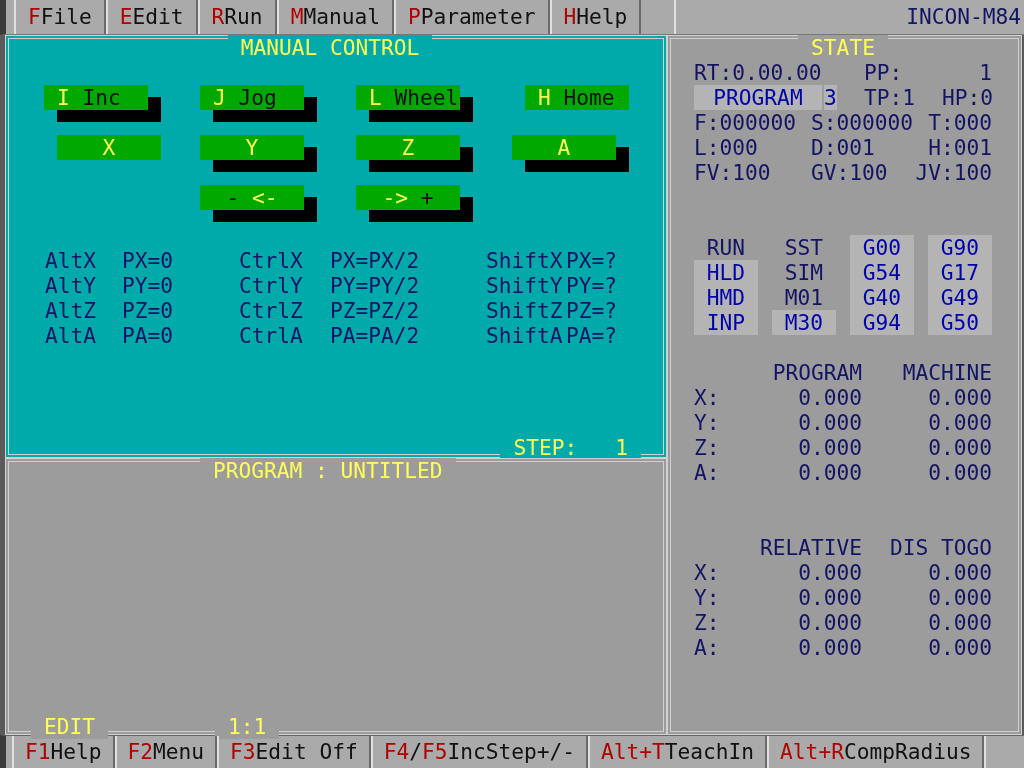  I want to click on shortcut-action: PX=0, so click(148, 260).